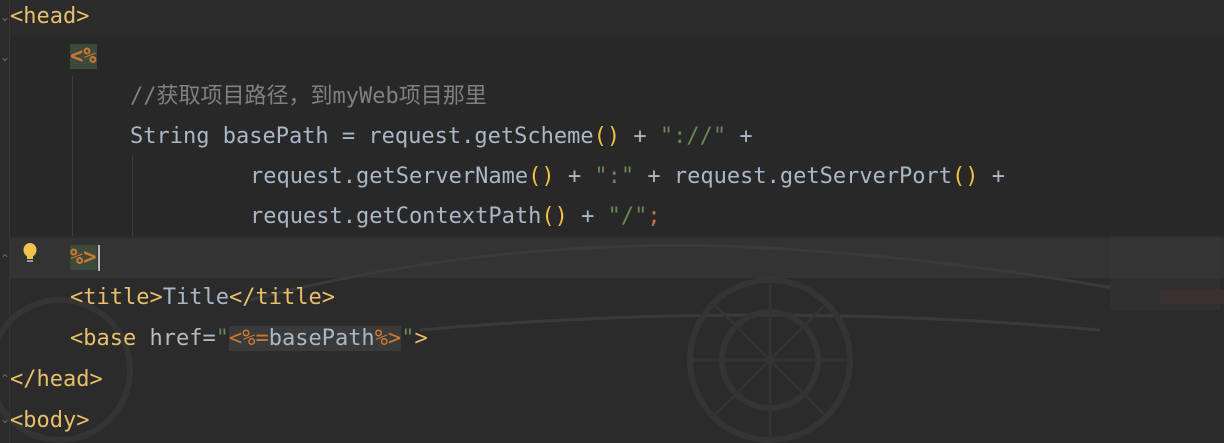 This screenshot has height=443, width=1224. I want to click on tag-name: /head, so click(56, 379).